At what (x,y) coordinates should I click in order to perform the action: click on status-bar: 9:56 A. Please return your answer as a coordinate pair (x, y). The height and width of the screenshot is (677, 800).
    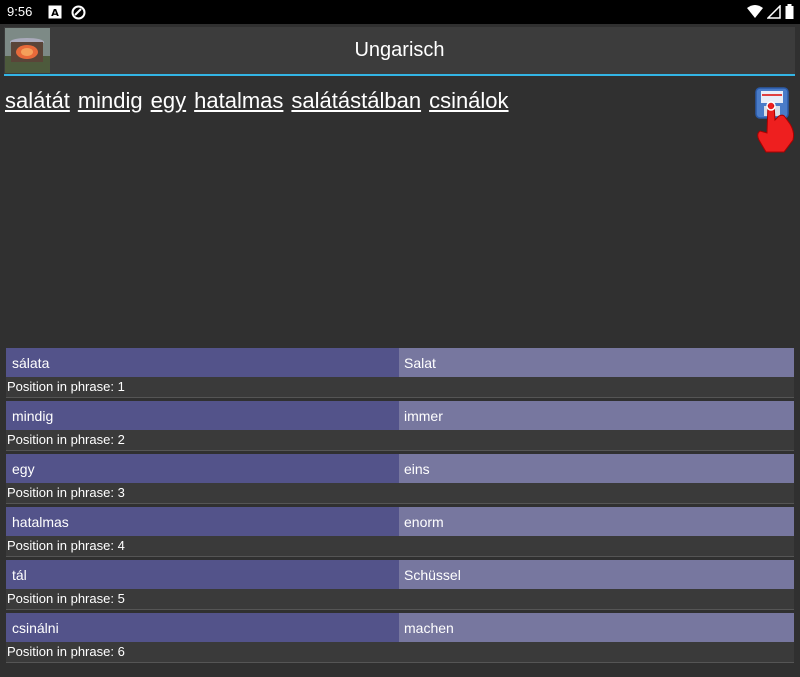
    Looking at the image, I should click on (400, 12).